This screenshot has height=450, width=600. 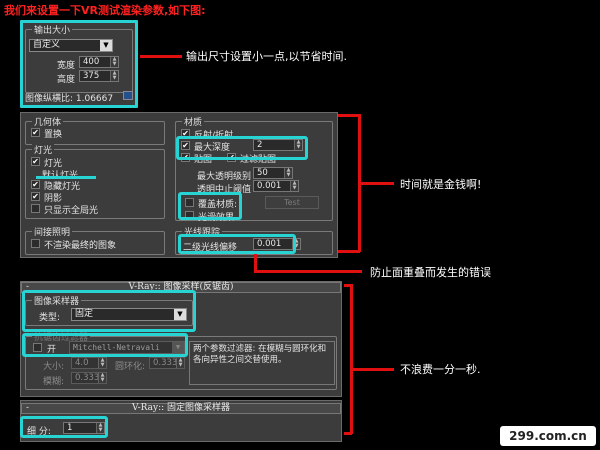 What do you see at coordinates (80, 246) in the screenshot?
I see `dont-render-final-label: 不渲染最终的图象` at bounding box center [80, 246].